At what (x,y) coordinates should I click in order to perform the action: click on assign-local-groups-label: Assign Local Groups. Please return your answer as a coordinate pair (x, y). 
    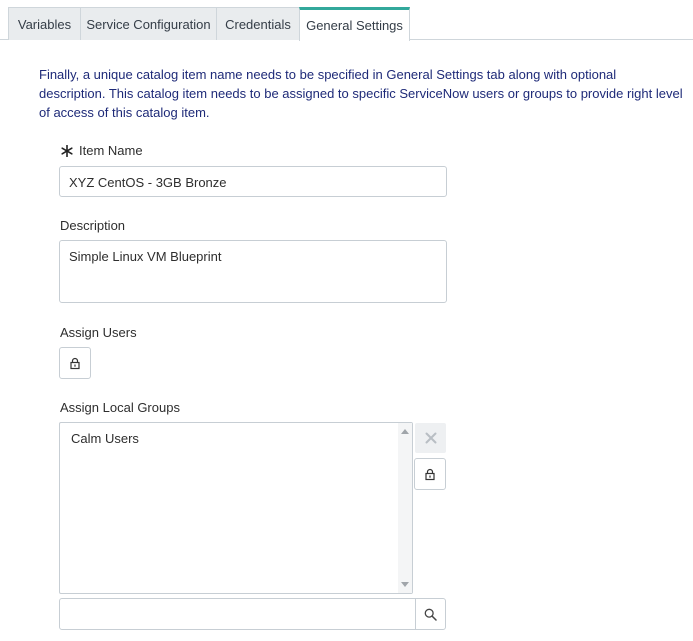
    Looking at the image, I should click on (120, 407).